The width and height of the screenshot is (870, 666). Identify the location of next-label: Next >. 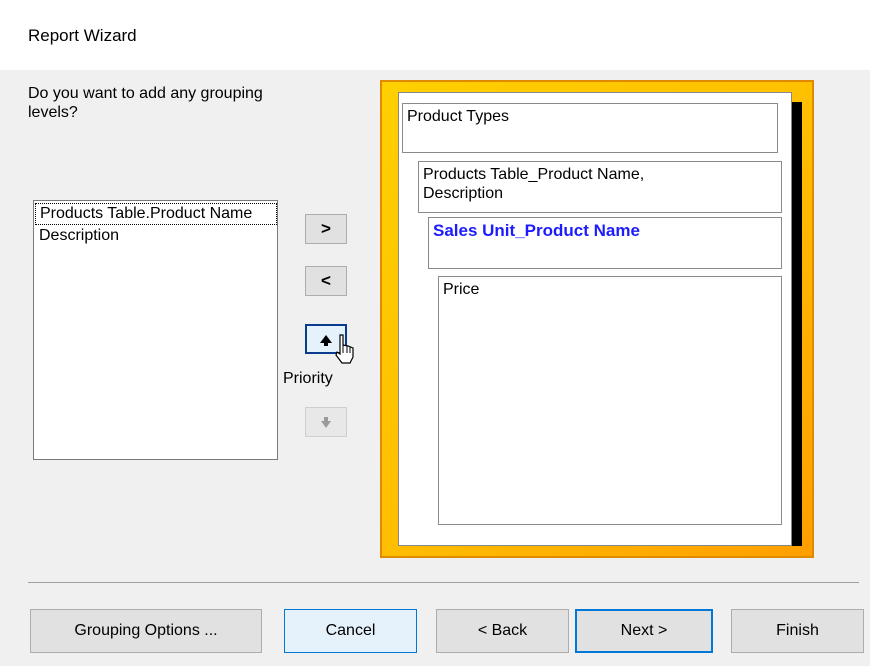
(644, 630).